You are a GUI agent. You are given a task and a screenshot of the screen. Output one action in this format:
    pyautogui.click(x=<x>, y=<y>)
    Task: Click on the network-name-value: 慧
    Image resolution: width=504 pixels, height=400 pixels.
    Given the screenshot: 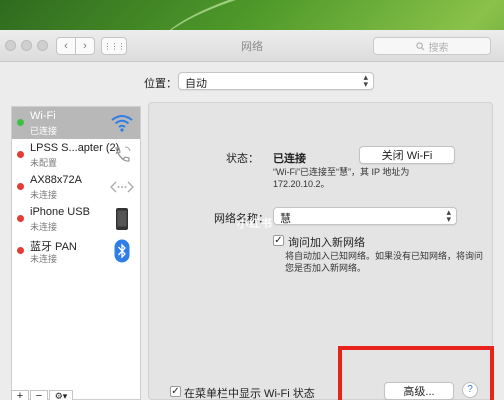 What is the action you would take?
    pyautogui.click(x=285, y=219)
    